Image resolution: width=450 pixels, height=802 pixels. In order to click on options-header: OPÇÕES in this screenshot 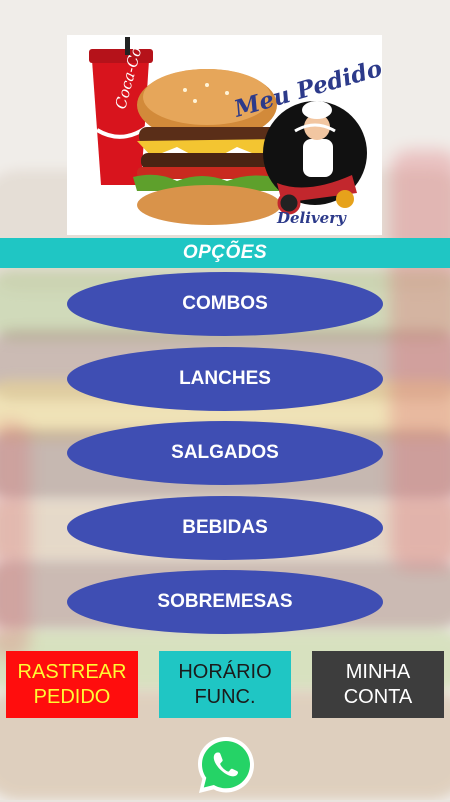, I will do `click(225, 253)`.